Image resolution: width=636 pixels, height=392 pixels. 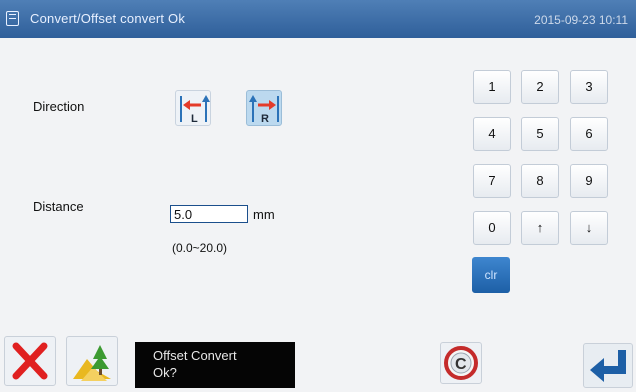 What do you see at coordinates (59, 106) in the screenshot?
I see `direction-label: Direction` at bounding box center [59, 106].